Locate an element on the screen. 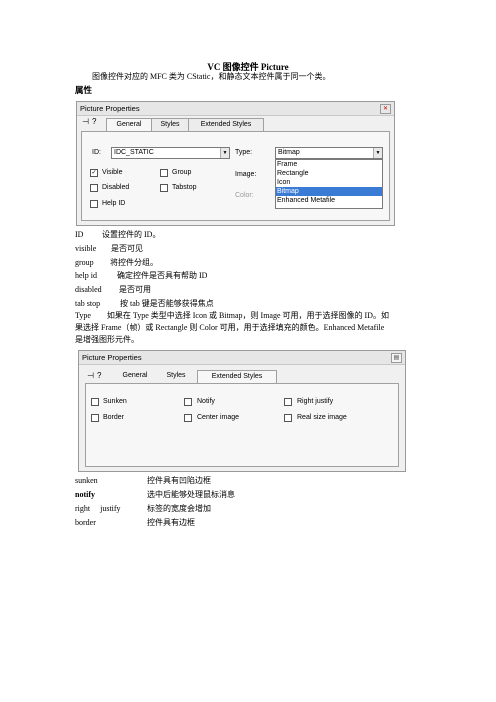 Image resolution: width=496 pixels, height=702 pixels. type-paragraph-line: 是增强图形元件。 is located at coordinates (107, 339).